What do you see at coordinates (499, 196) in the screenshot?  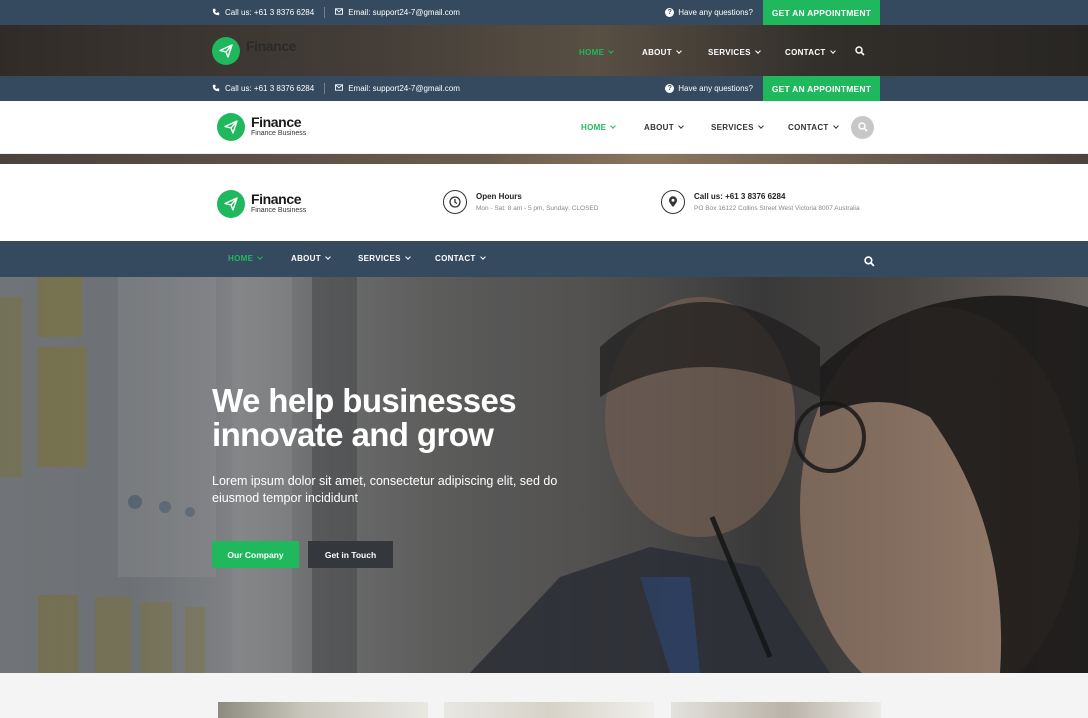 I see `open-hours-title: Open Hours` at bounding box center [499, 196].